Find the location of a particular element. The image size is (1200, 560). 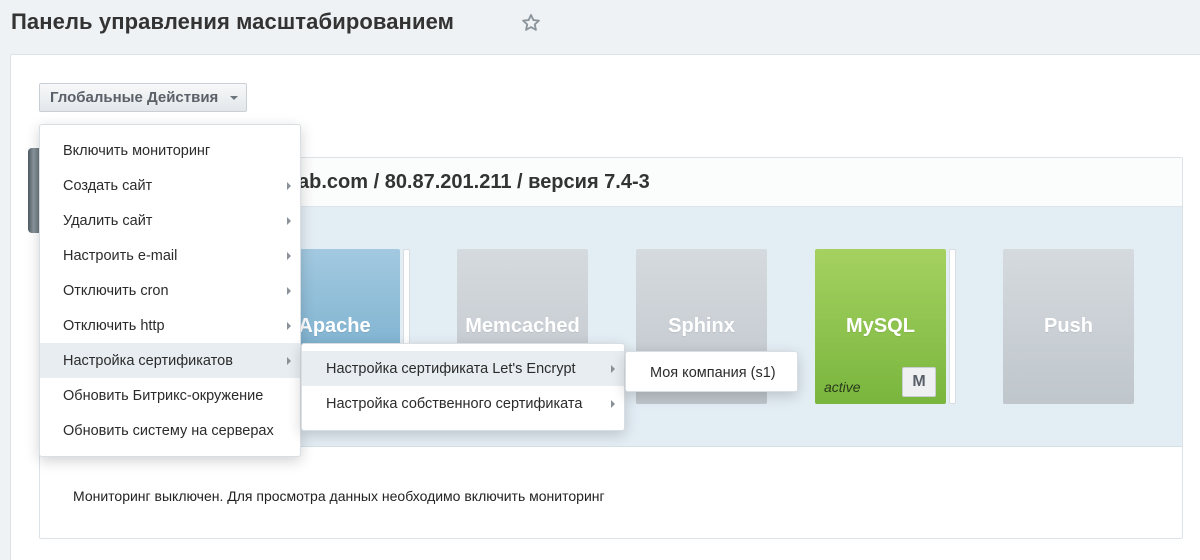

menu-item-label: Удалить сайт is located at coordinates (108, 220).